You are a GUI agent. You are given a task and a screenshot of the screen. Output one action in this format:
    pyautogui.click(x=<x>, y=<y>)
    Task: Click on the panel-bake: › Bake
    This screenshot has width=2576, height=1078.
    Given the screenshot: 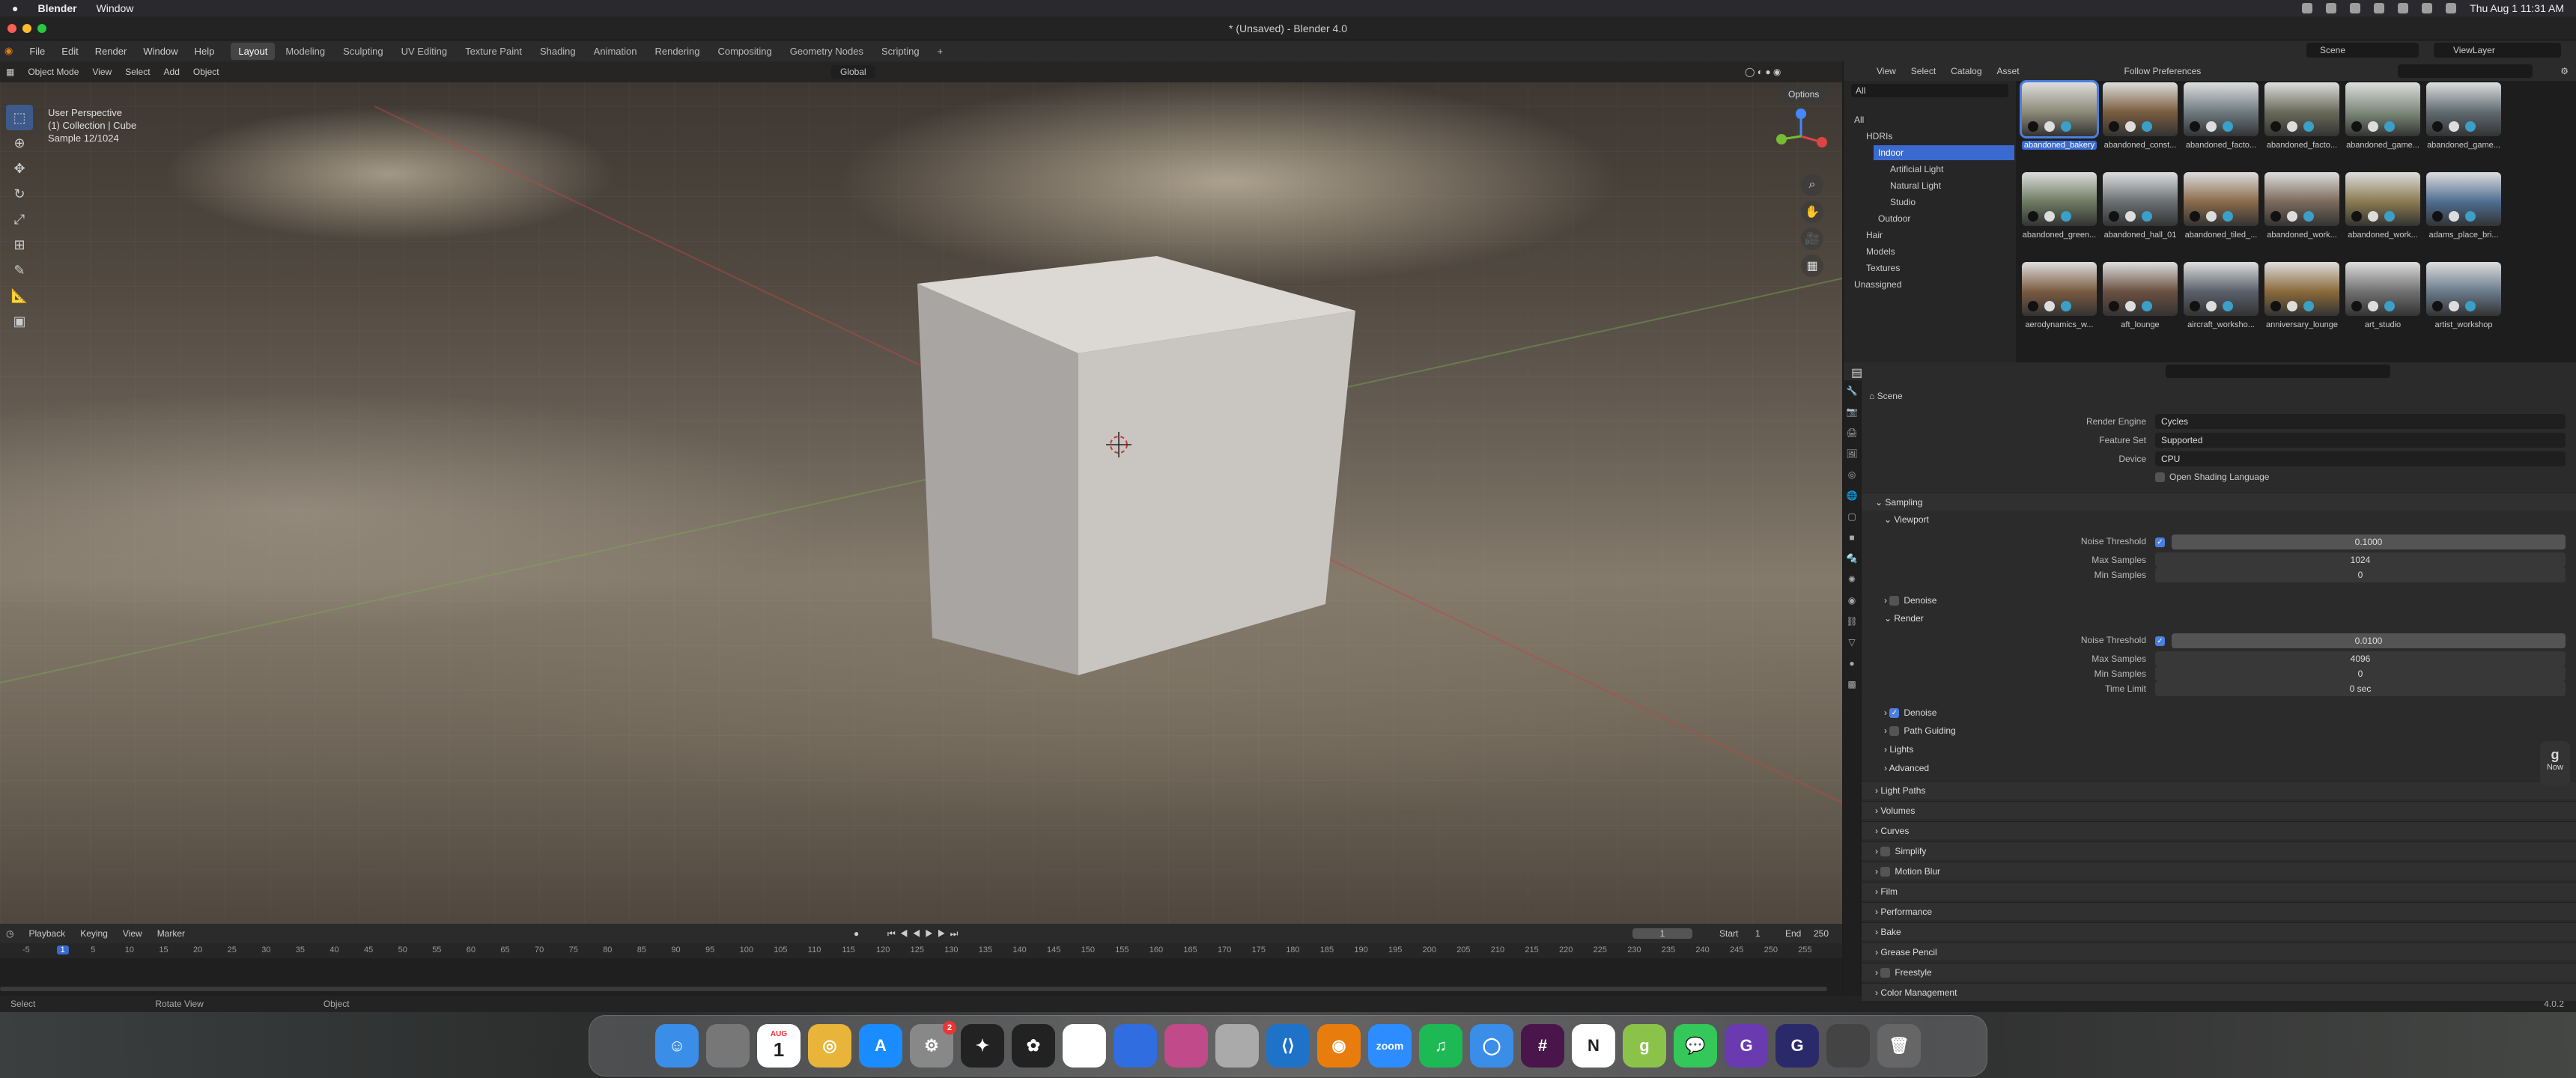 What is the action you would take?
    pyautogui.click(x=2219, y=931)
    